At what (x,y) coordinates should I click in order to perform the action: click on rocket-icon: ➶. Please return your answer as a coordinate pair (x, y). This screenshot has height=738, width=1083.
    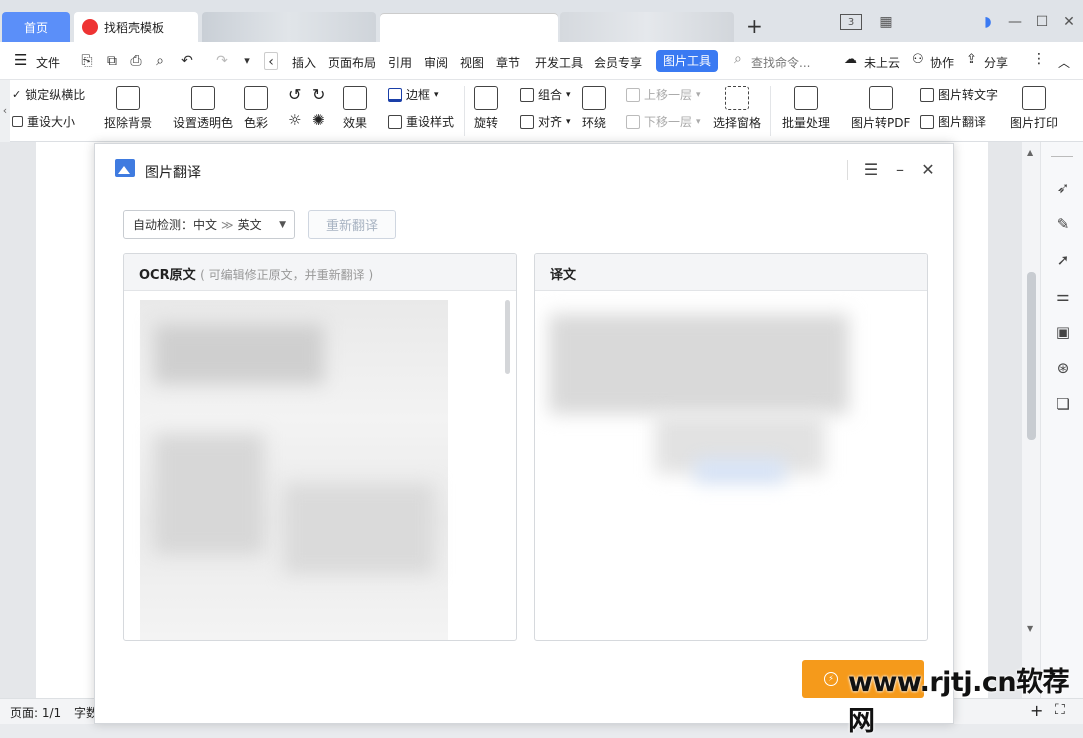
    Looking at the image, I should click on (1063, 188).